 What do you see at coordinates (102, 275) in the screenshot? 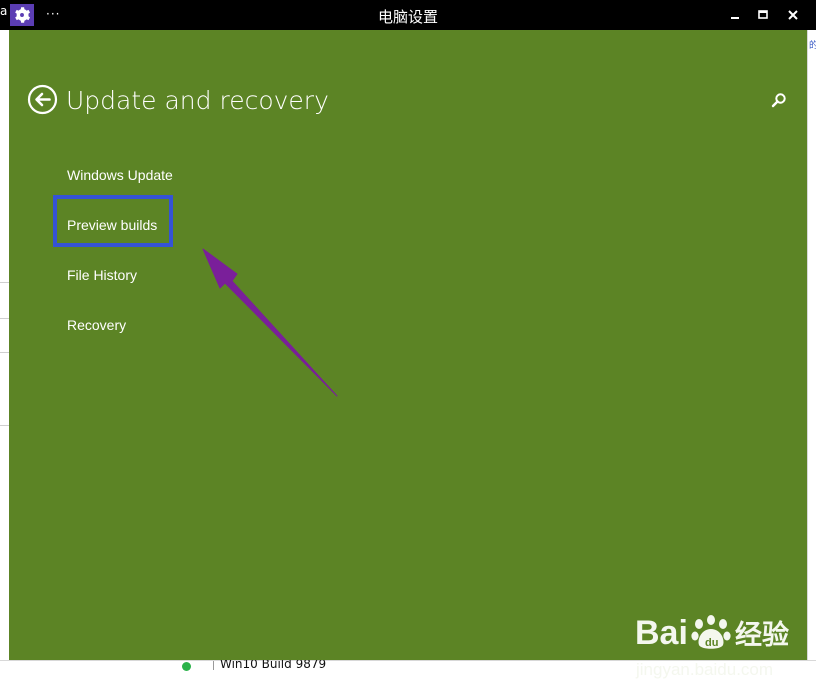
I see `nav-item-file-history: File History` at bounding box center [102, 275].